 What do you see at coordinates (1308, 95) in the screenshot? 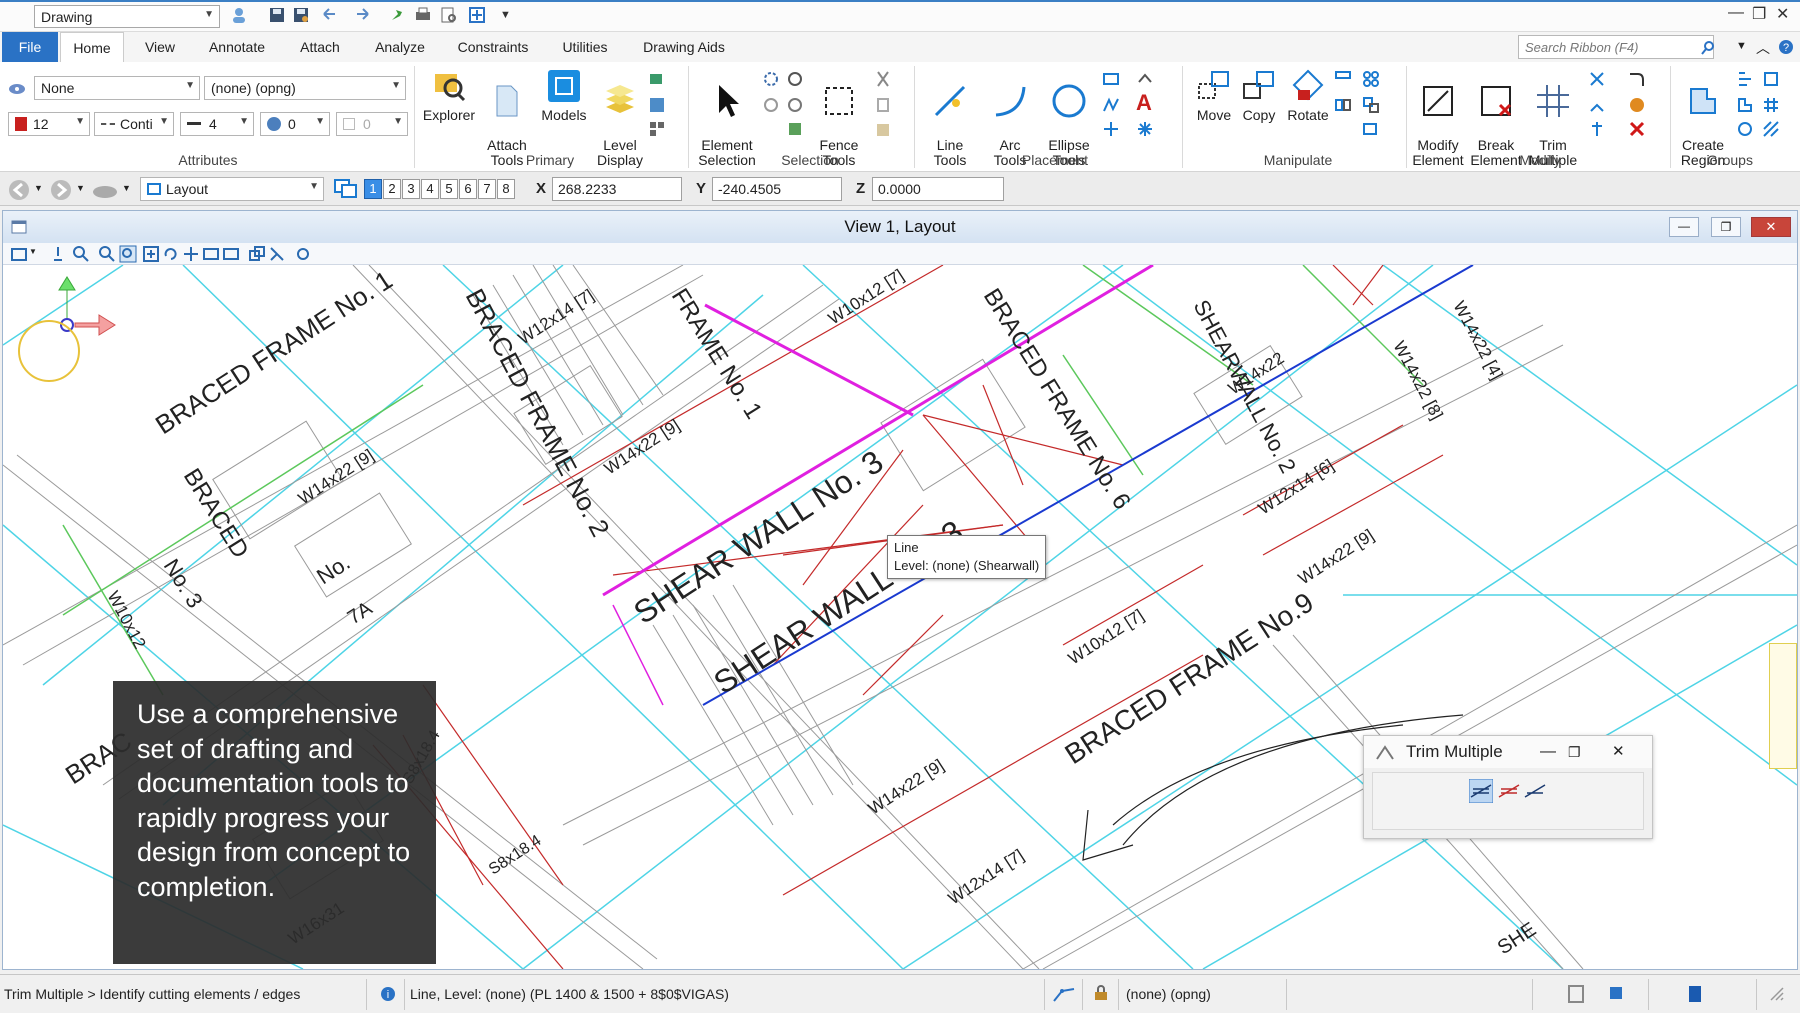
I see `rotate-button: Rotate` at bounding box center [1308, 95].